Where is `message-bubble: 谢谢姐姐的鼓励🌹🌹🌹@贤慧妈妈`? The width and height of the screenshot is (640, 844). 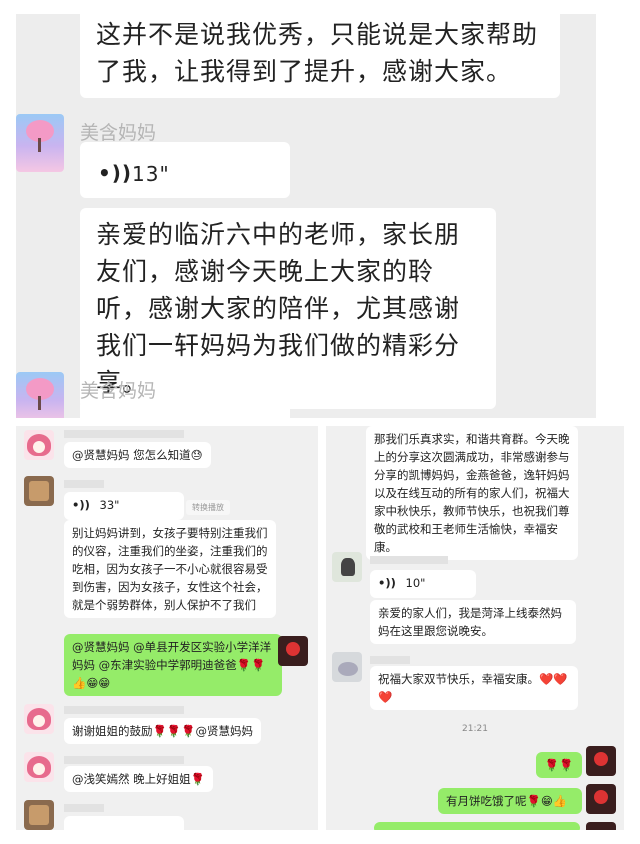 message-bubble: 谢谢姐姐的鼓励🌹🌹🌹@贤慧妈妈 is located at coordinates (162, 731).